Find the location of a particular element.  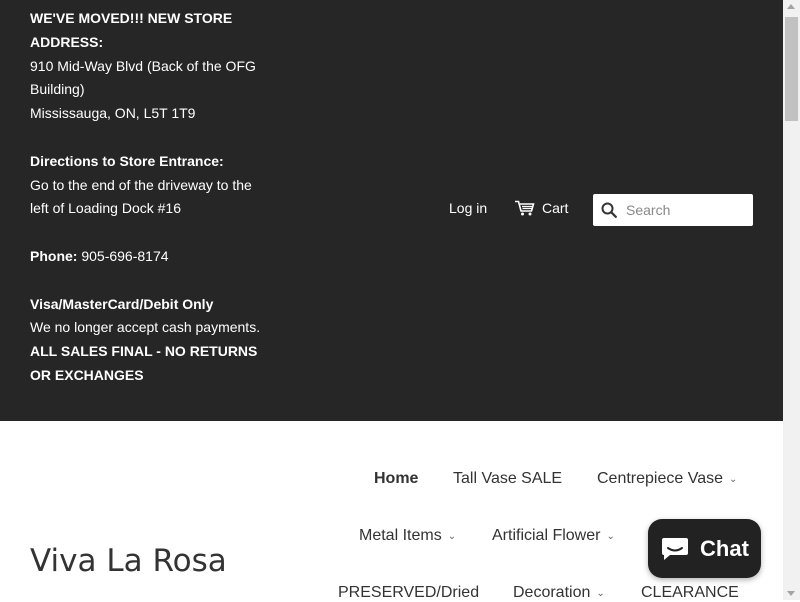

nav-clearance: CLEARANCE is located at coordinates (690, 593).